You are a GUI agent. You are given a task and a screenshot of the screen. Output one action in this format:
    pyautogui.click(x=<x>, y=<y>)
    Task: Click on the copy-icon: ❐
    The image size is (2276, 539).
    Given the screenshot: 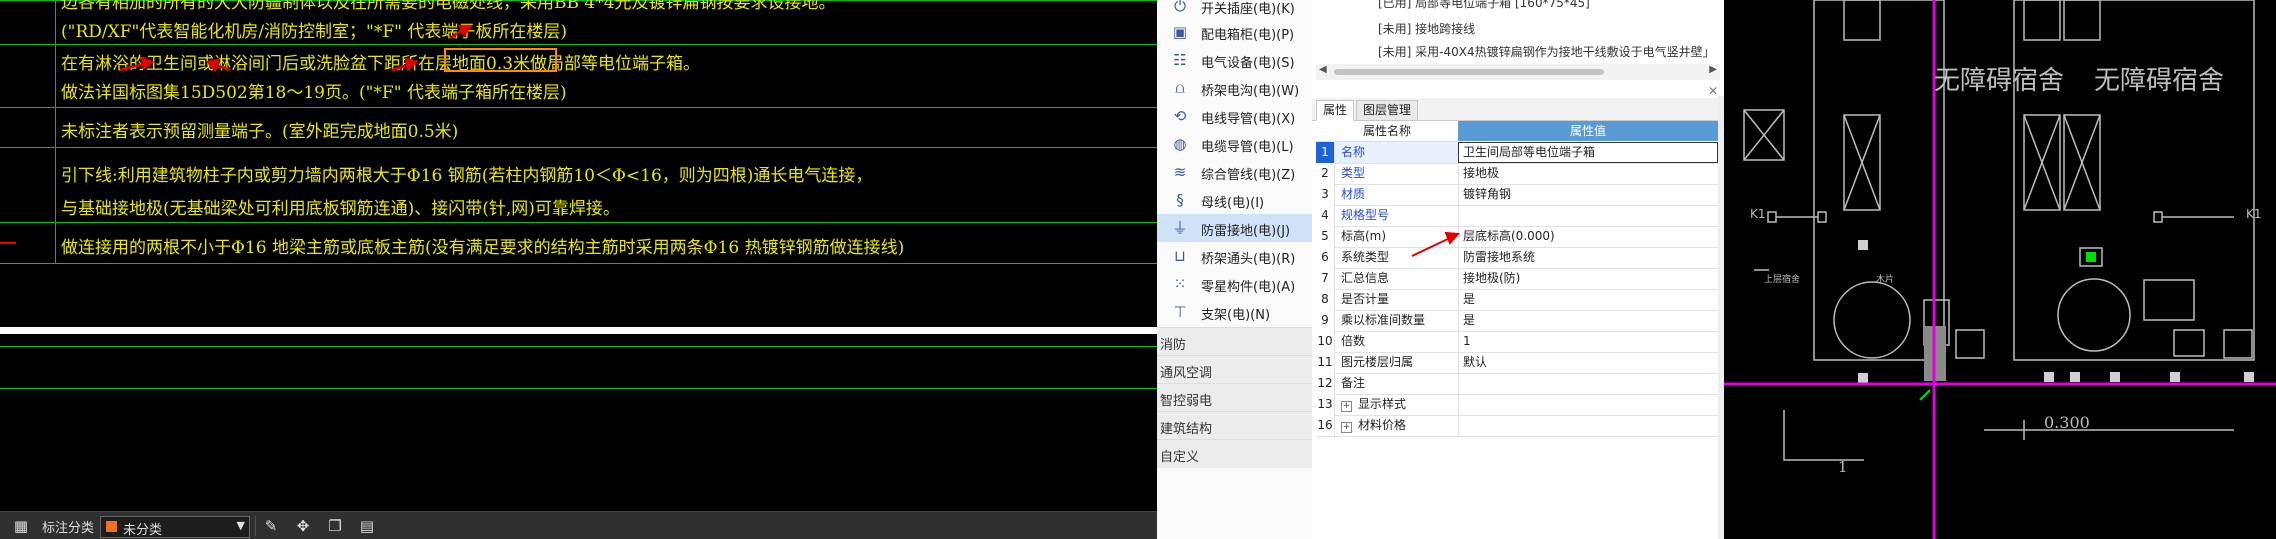 What is the action you would take?
    pyautogui.click(x=335, y=526)
    